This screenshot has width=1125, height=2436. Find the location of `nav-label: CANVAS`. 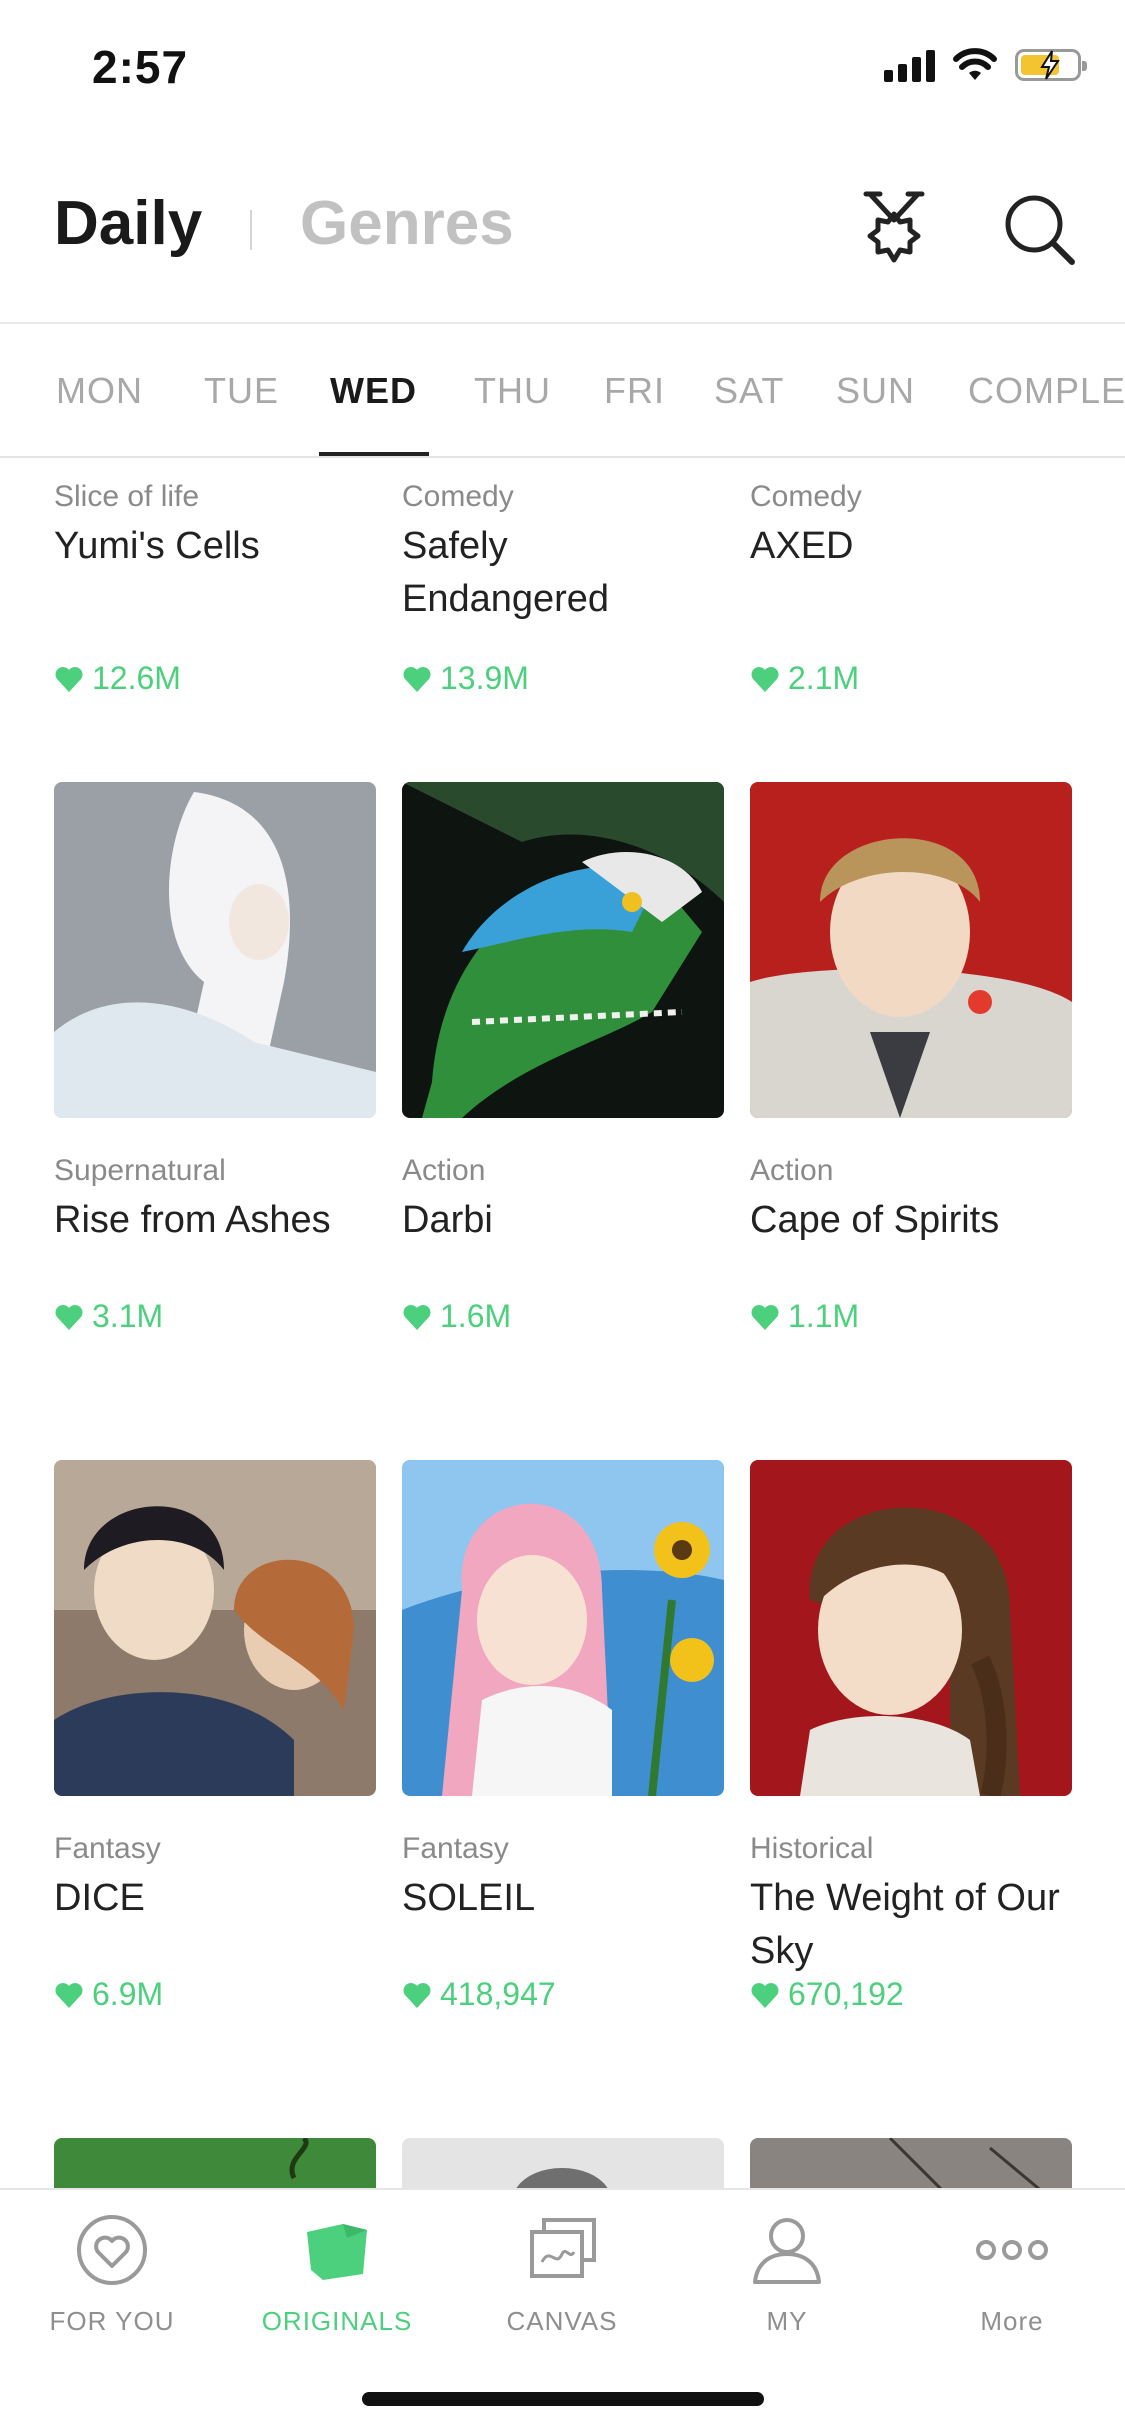

nav-label: CANVAS is located at coordinates (562, 2321).